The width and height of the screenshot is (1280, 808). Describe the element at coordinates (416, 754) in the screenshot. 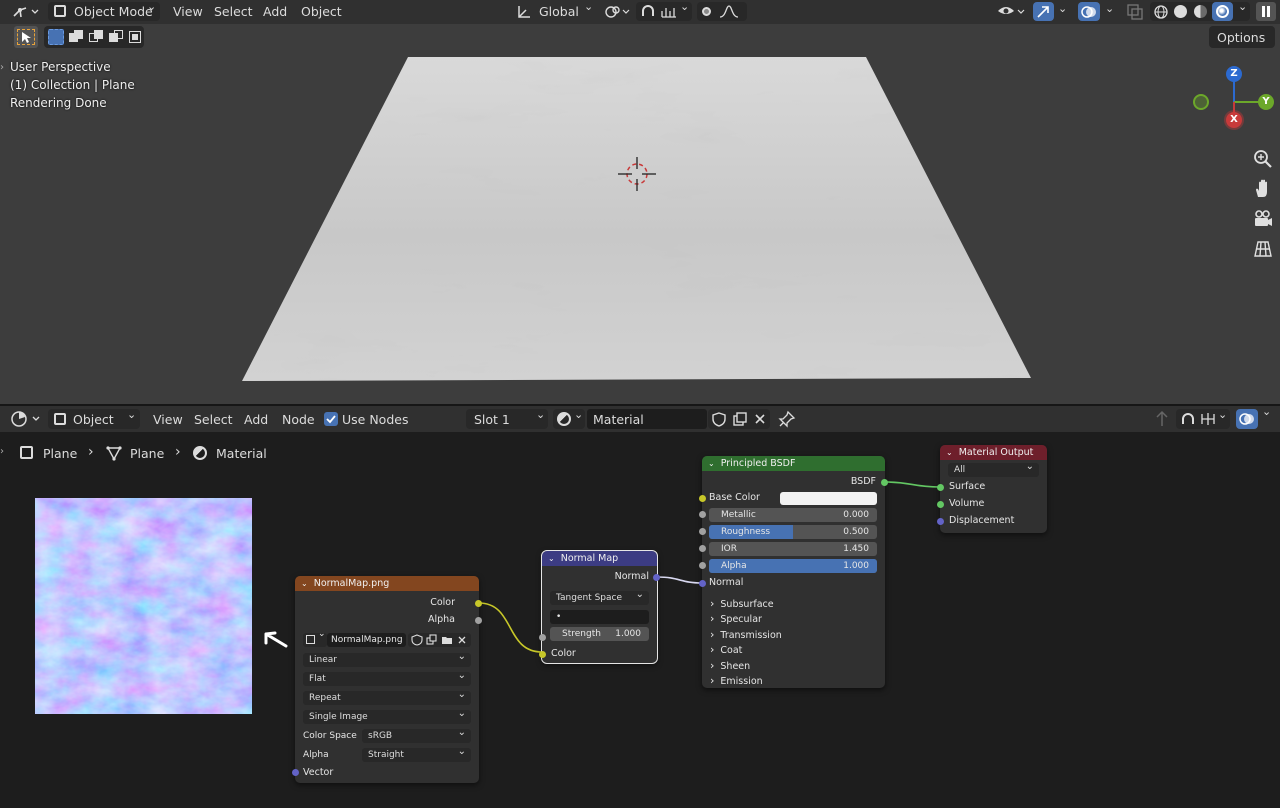

I see `alpha-mode-dropdown: Straight ⌄` at that location.